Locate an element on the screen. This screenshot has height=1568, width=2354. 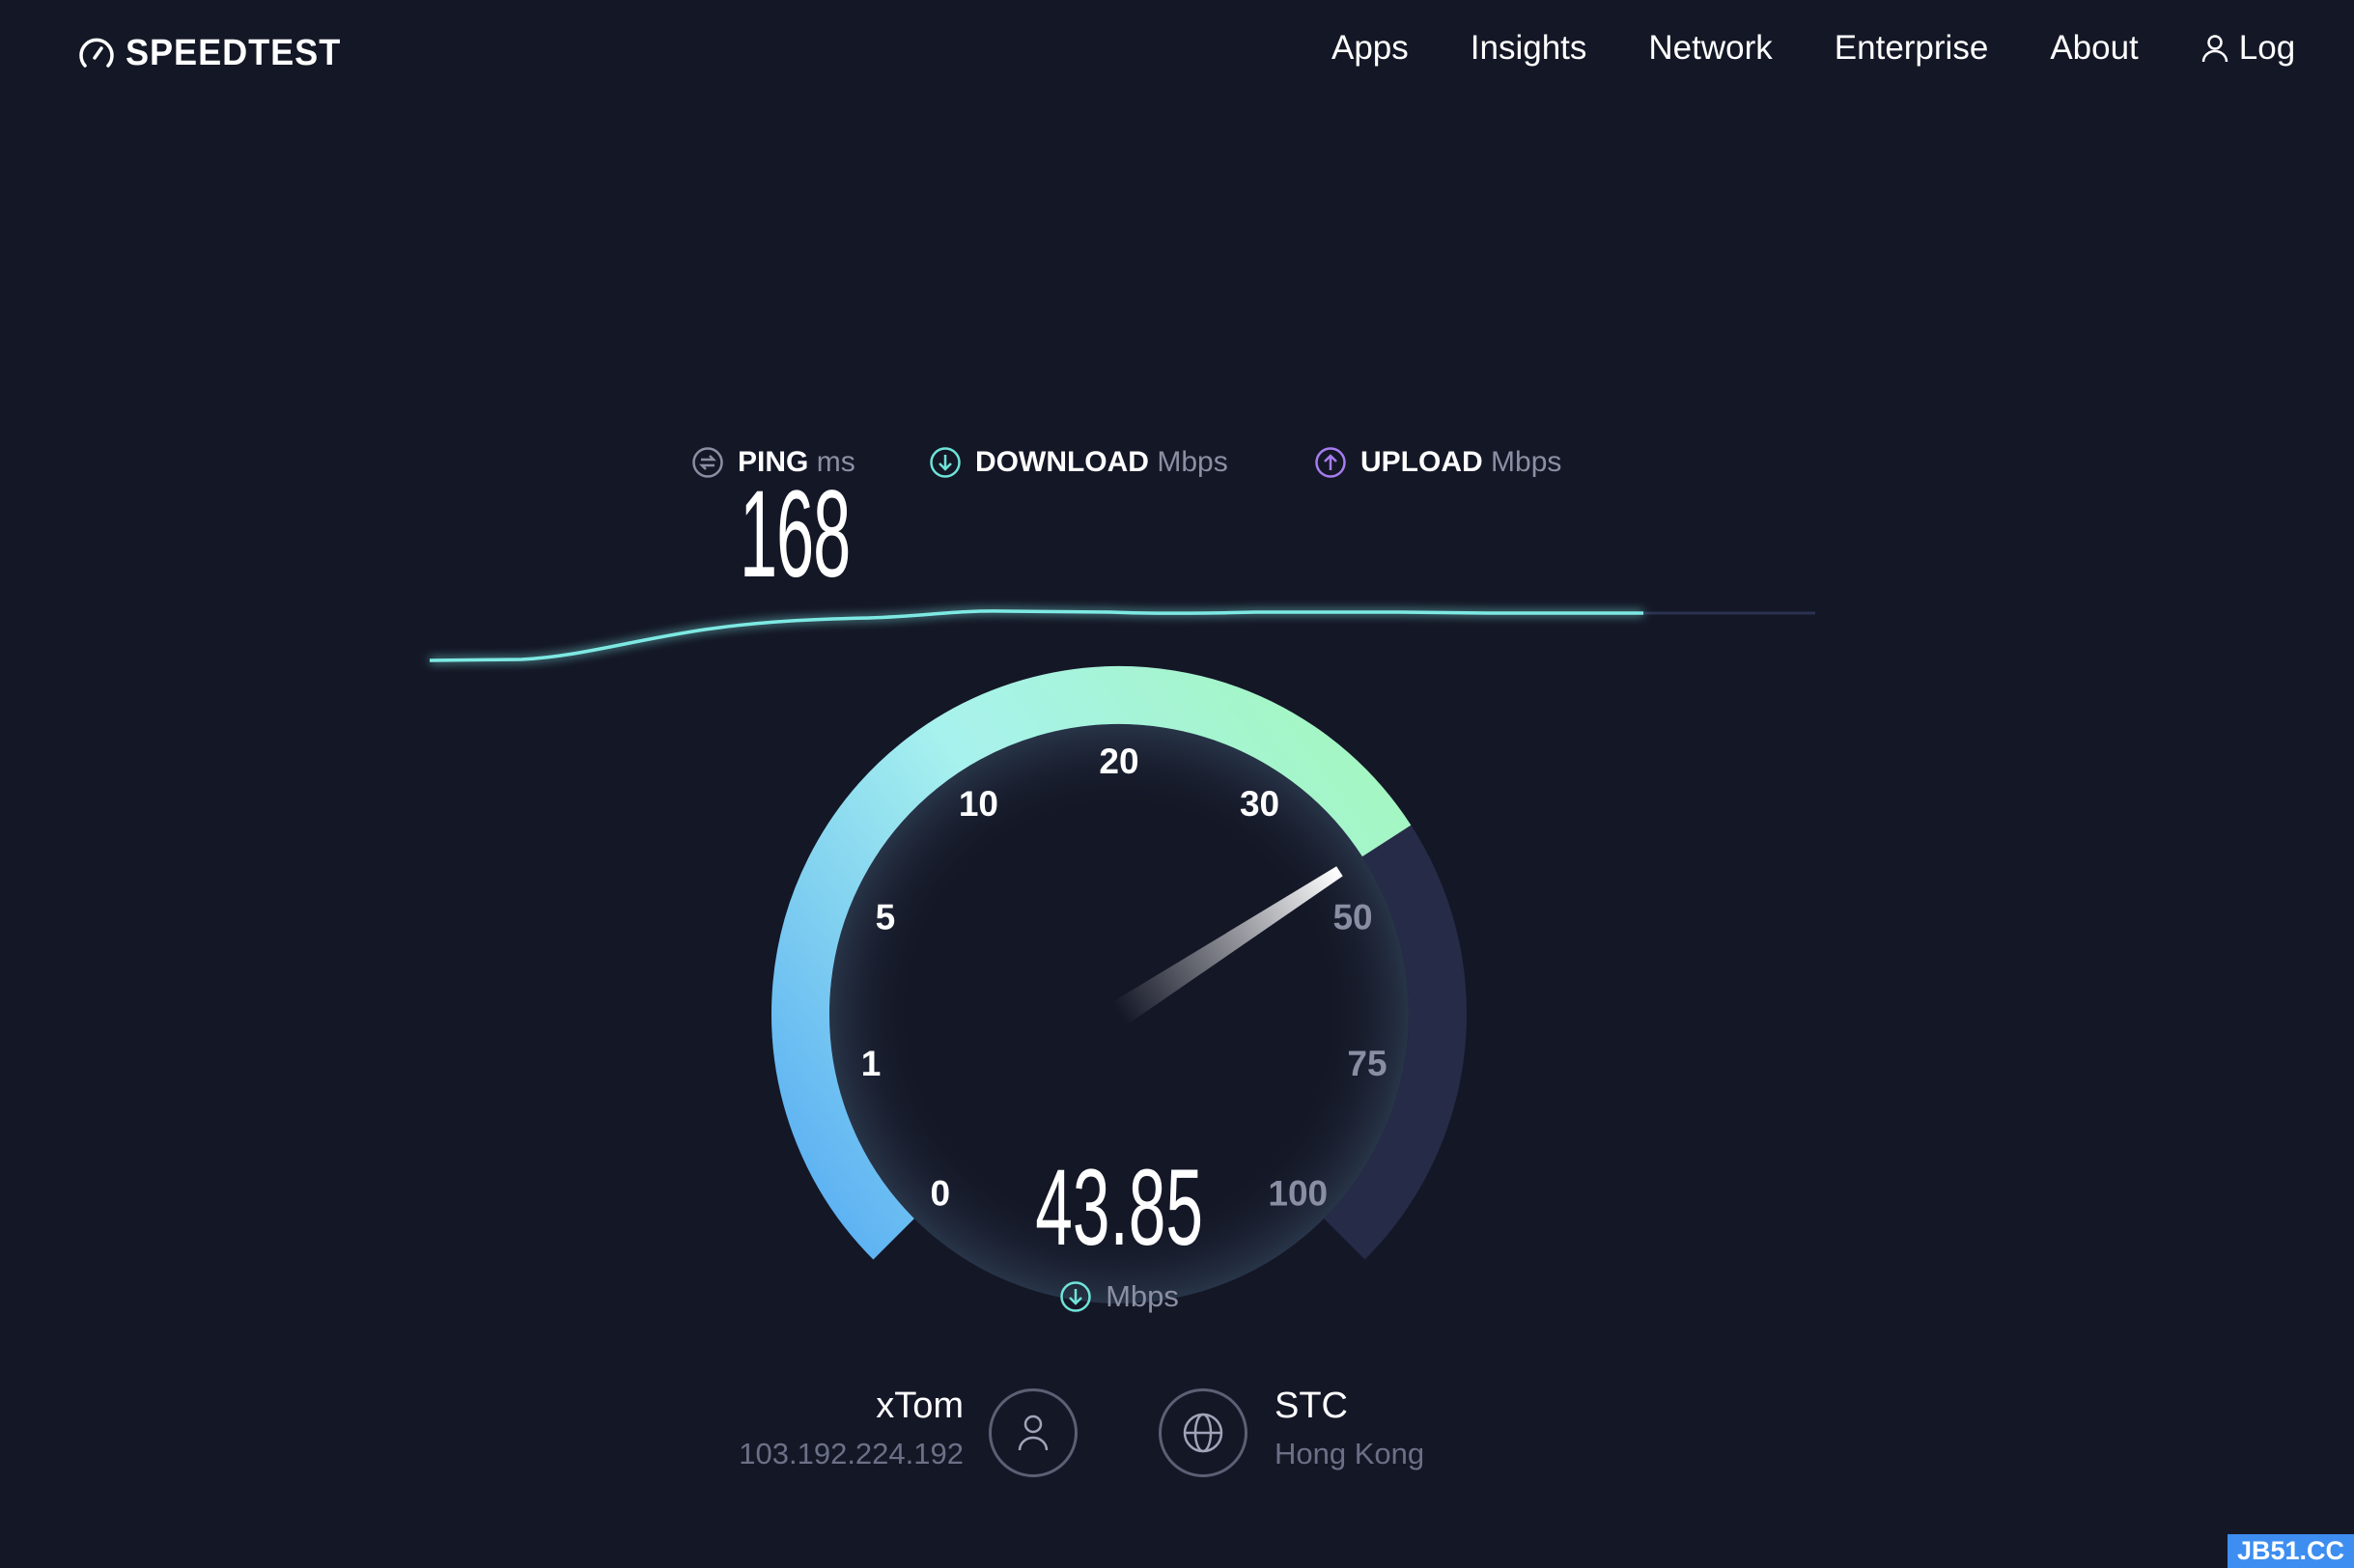
isp-name: xTom is located at coordinates (920, 1406).